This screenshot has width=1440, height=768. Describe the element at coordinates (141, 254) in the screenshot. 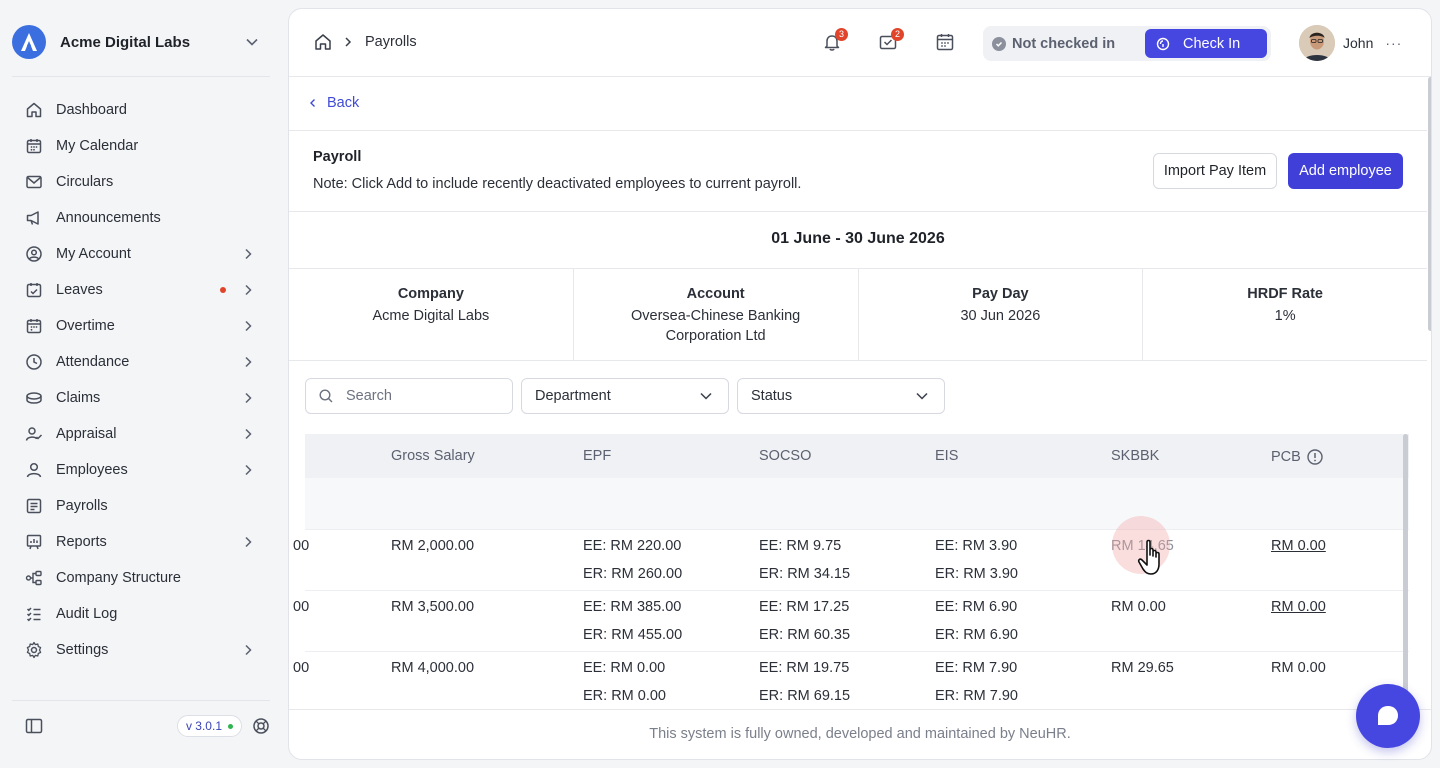

I see `sidebar-item-my-account: My Account` at that location.